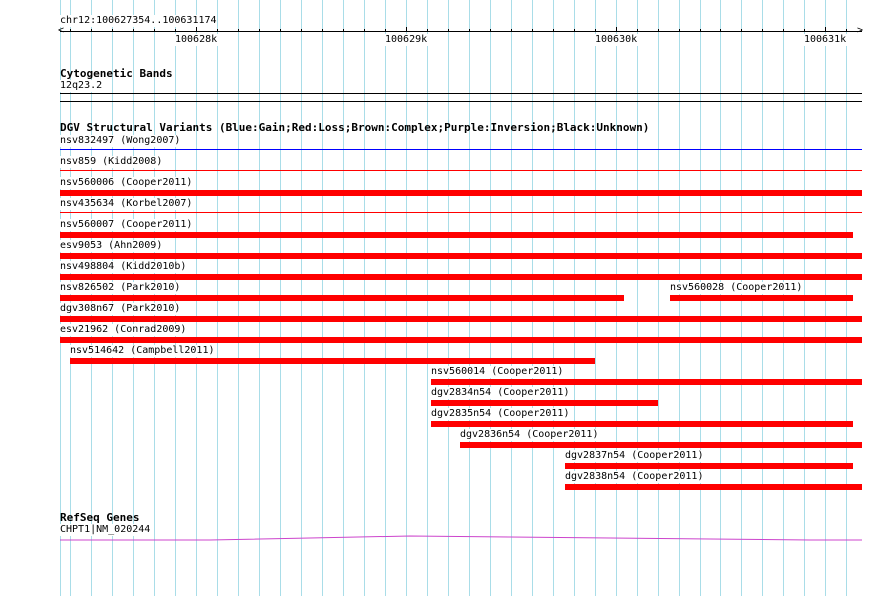 This screenshot has width=890, height=596. I want to click on cytoband-track-title: Cytogenetic Bands, so click(116, 73).